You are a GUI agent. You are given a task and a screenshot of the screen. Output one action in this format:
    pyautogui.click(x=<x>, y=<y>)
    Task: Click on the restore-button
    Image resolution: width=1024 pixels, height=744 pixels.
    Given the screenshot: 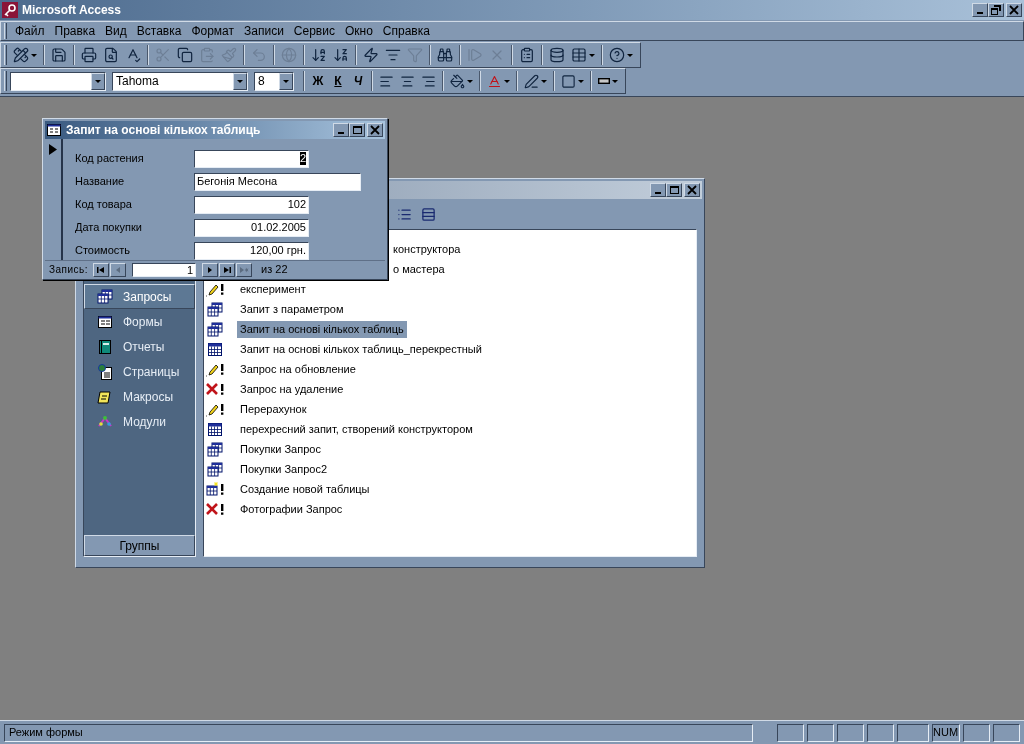 What is the action you would take?
    pyautogui.click(x=996, y=10)
    